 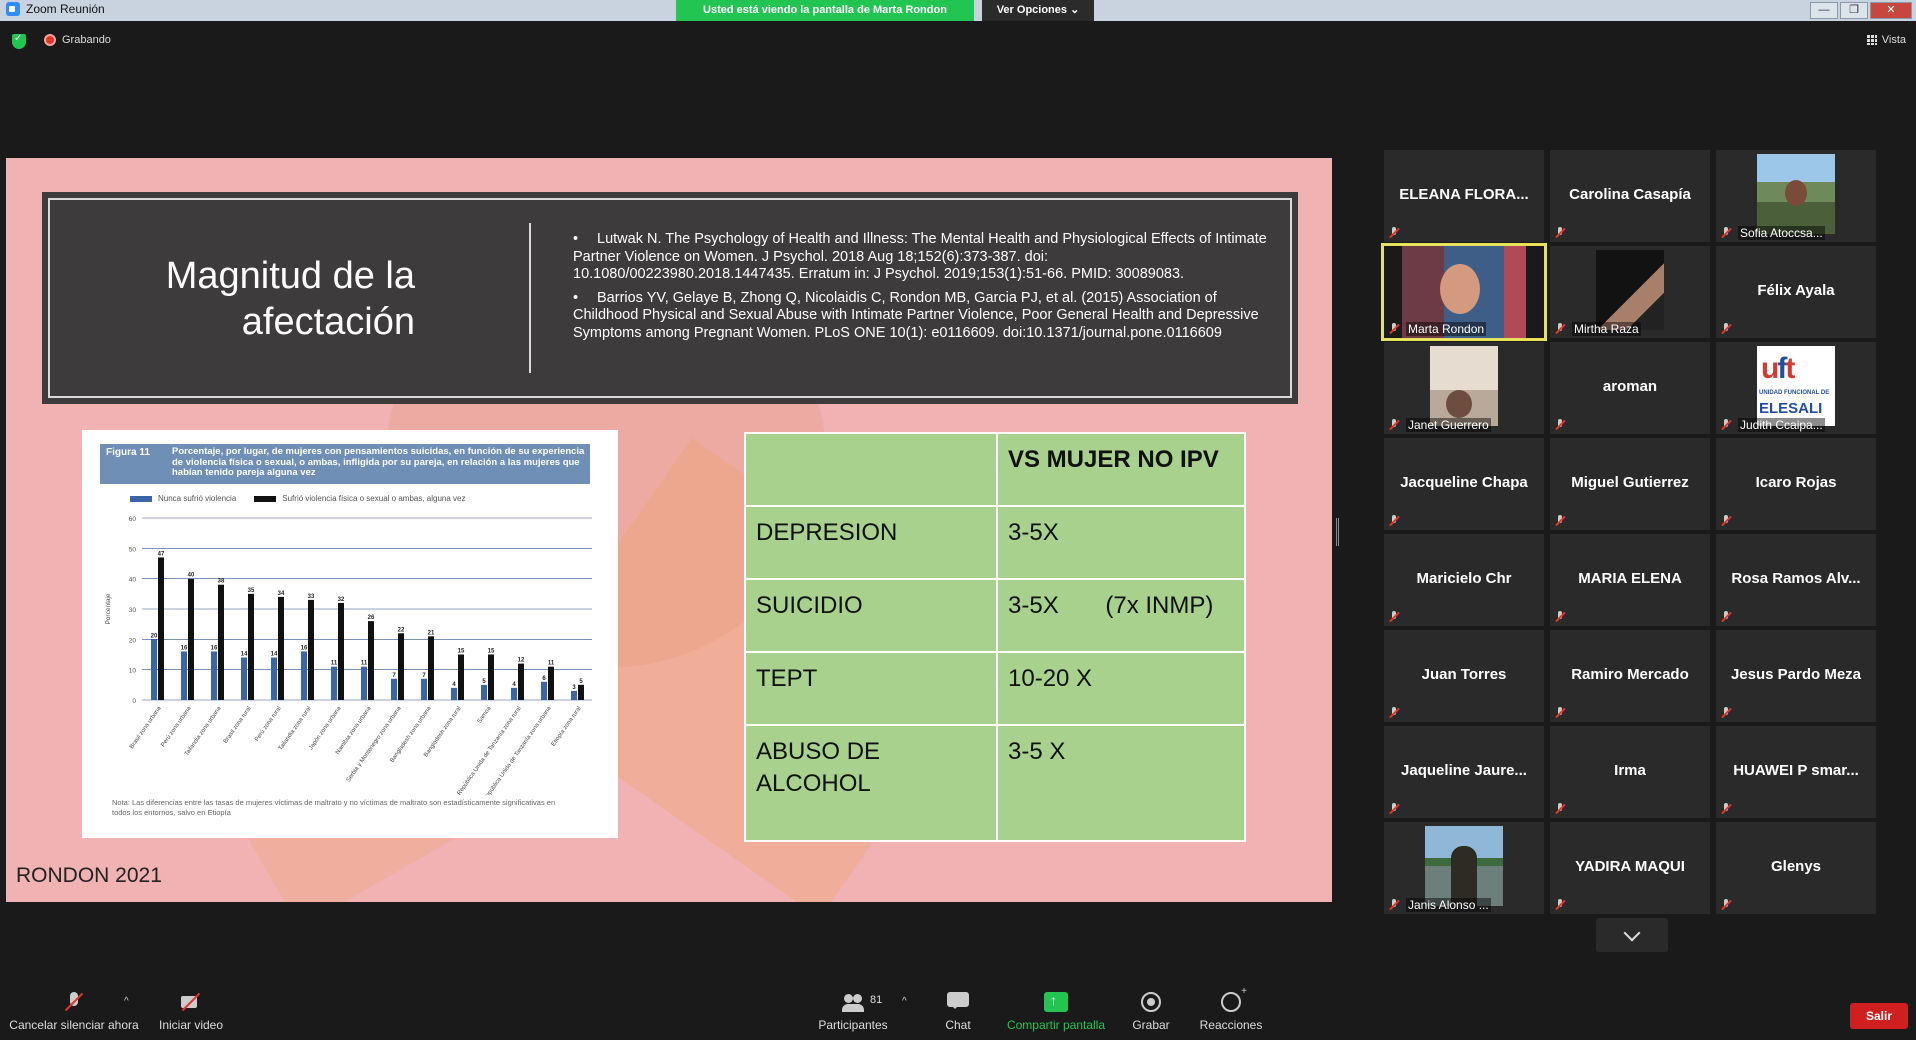 What do you see at coordinates (13, 9) in the screenshot?
I see `zoom-logo-icon` at bounding box center [13, 9].